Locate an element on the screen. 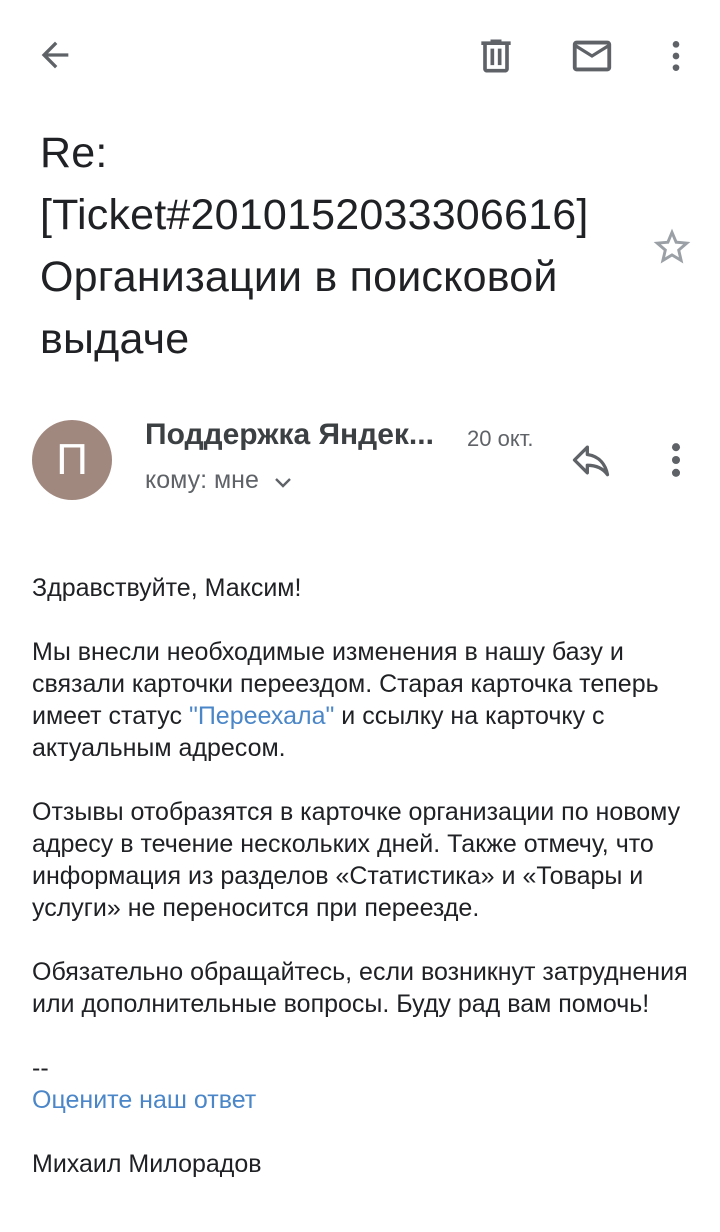 Image resolution: width=720 pixels, height=1232 pixels. recipient-details-toggle: кому: мне is located at coordinates (219, 480).